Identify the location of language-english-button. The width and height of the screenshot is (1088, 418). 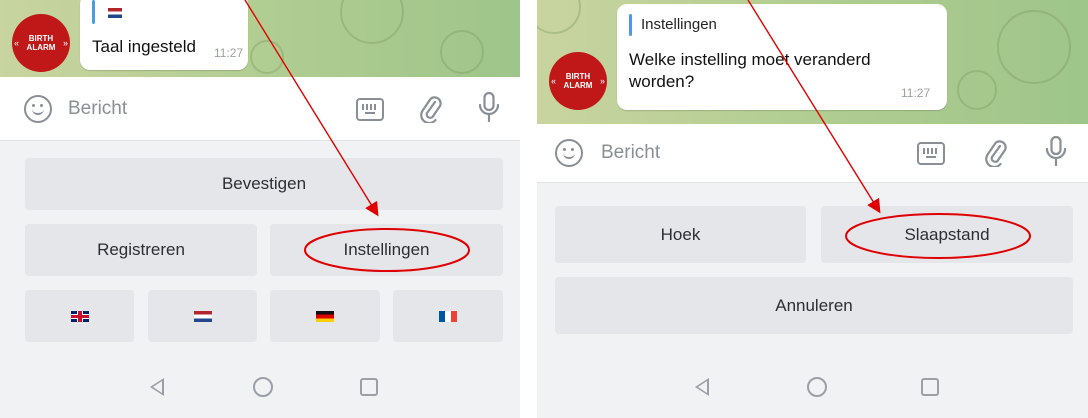
(79, 316).